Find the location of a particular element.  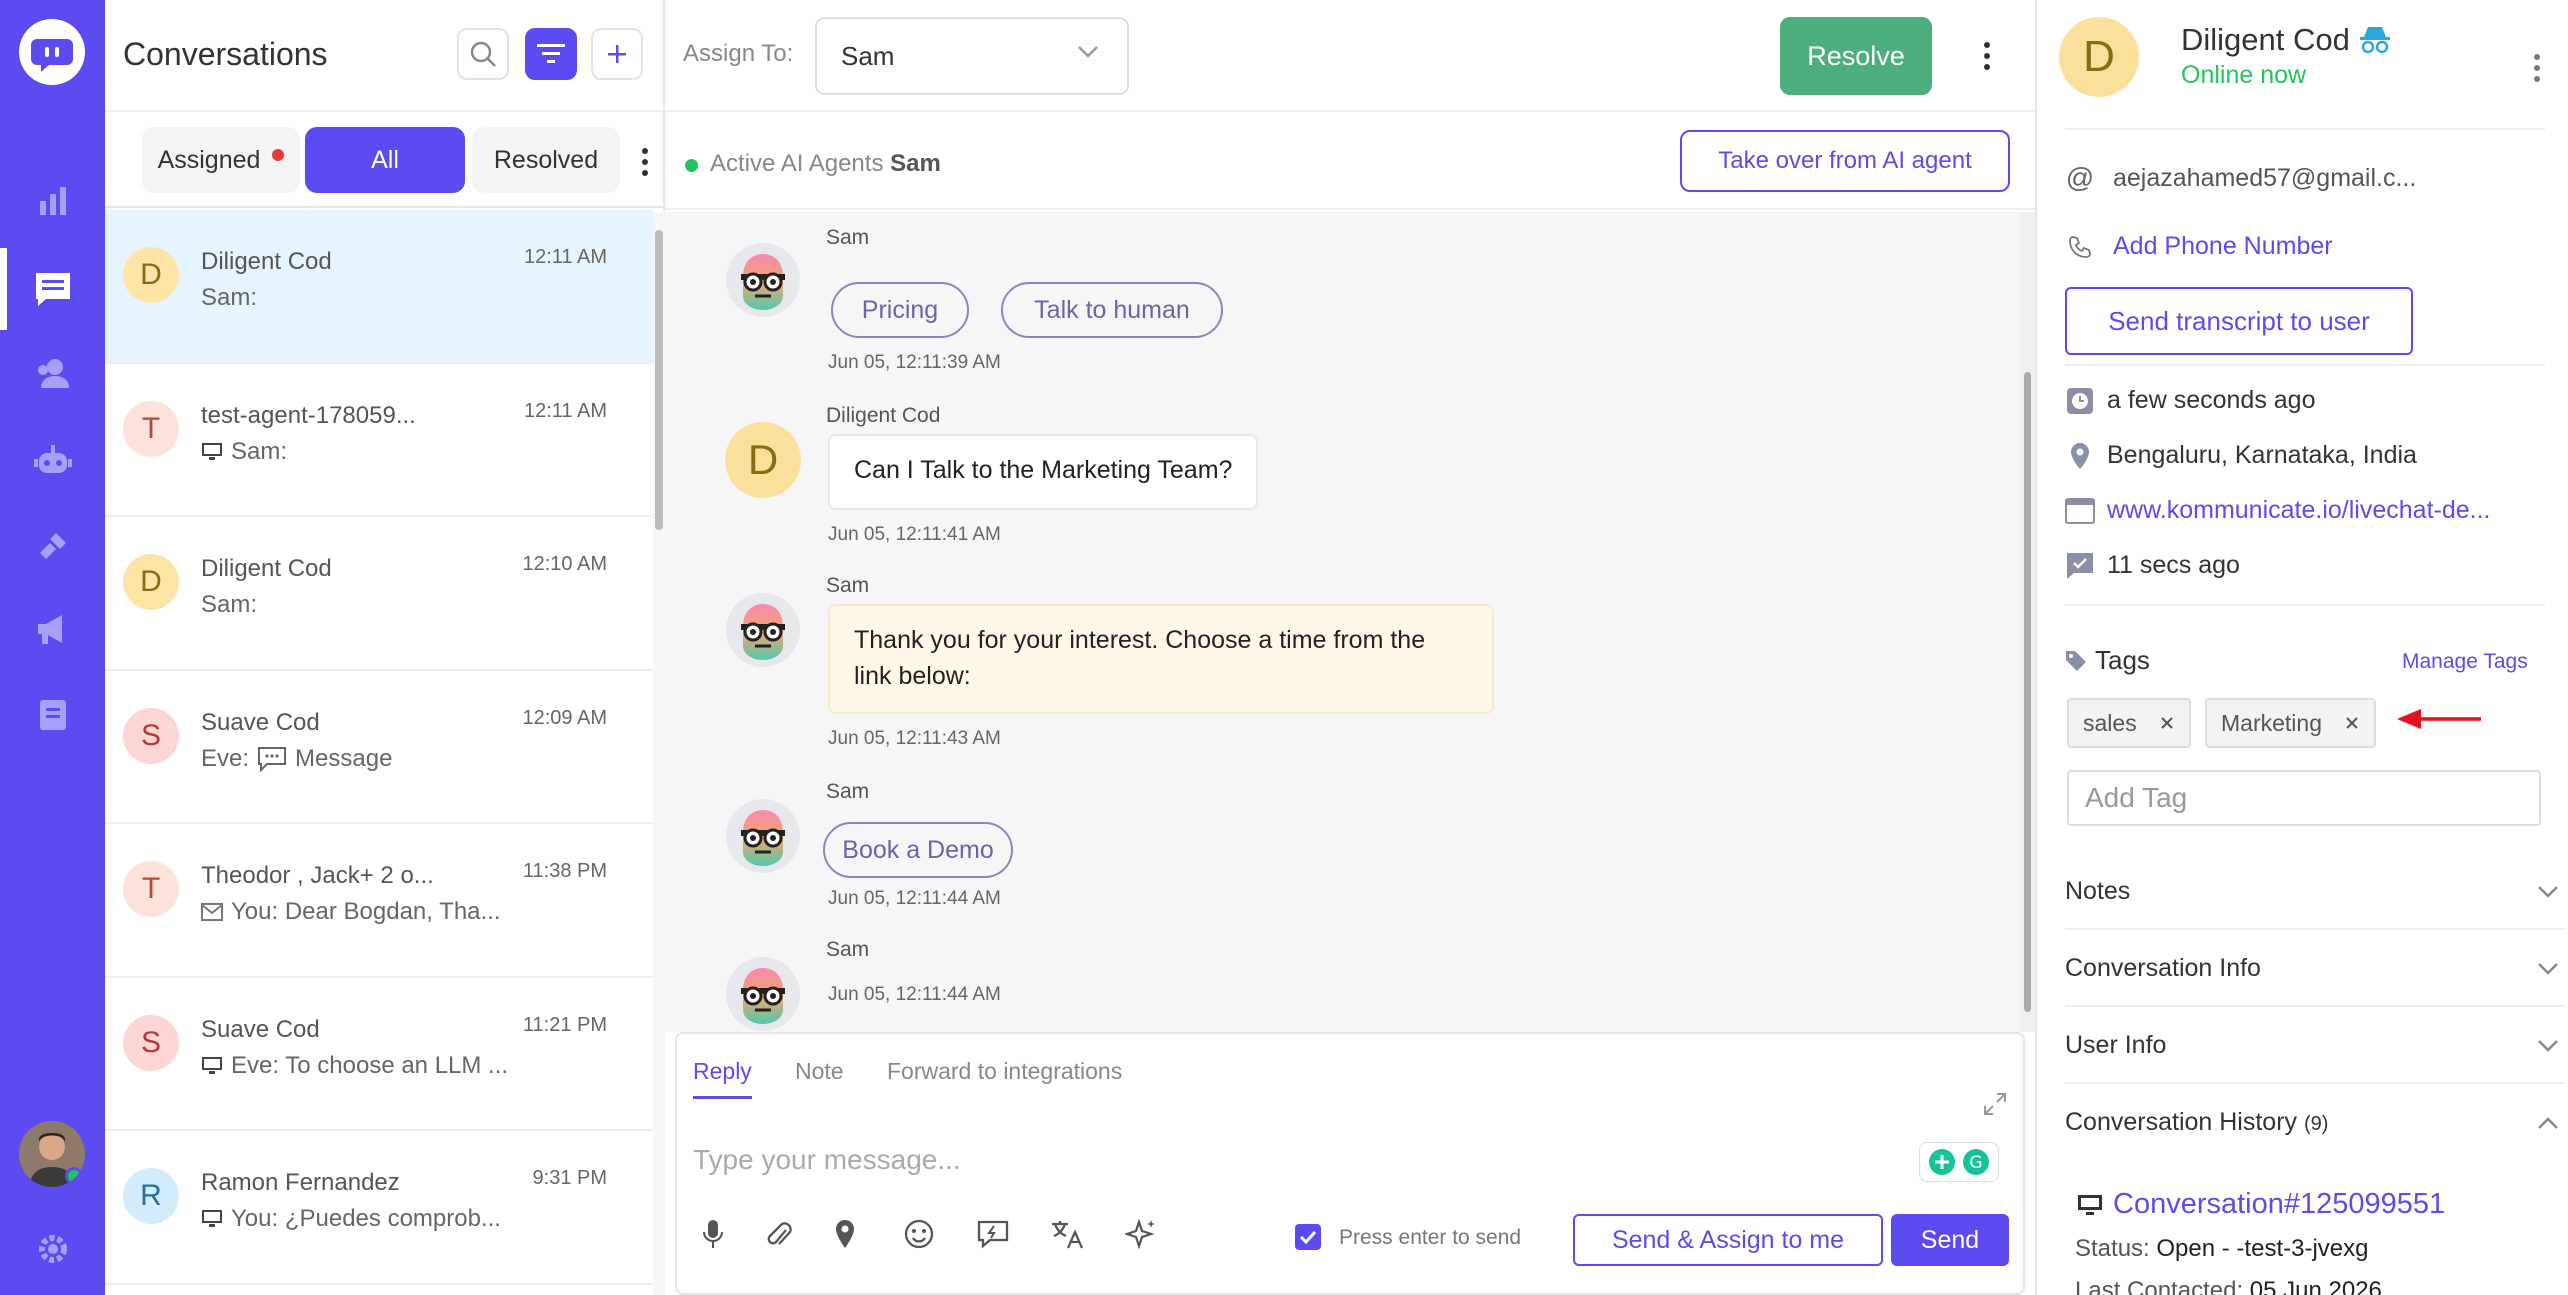

tab-all: All is located at coordinates (385, 160).